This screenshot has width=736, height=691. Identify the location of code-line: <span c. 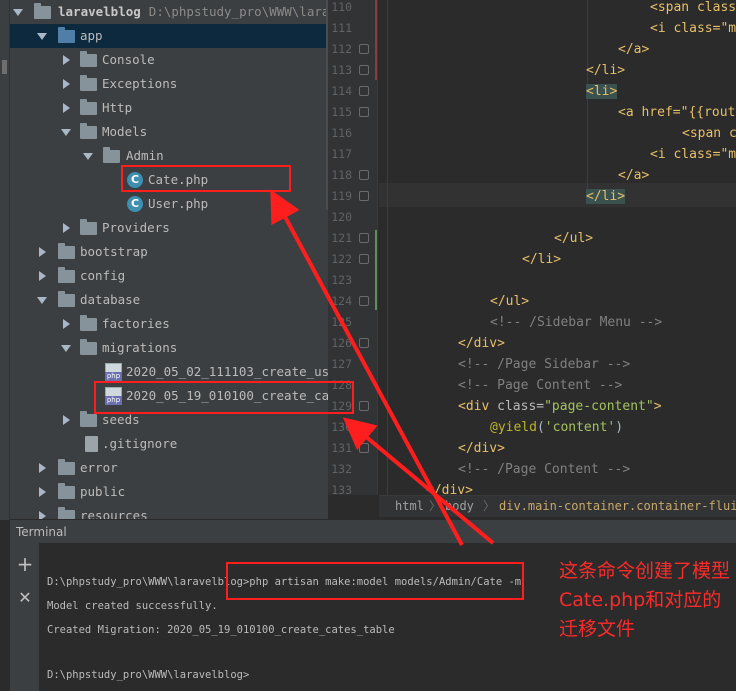
(709, 133).